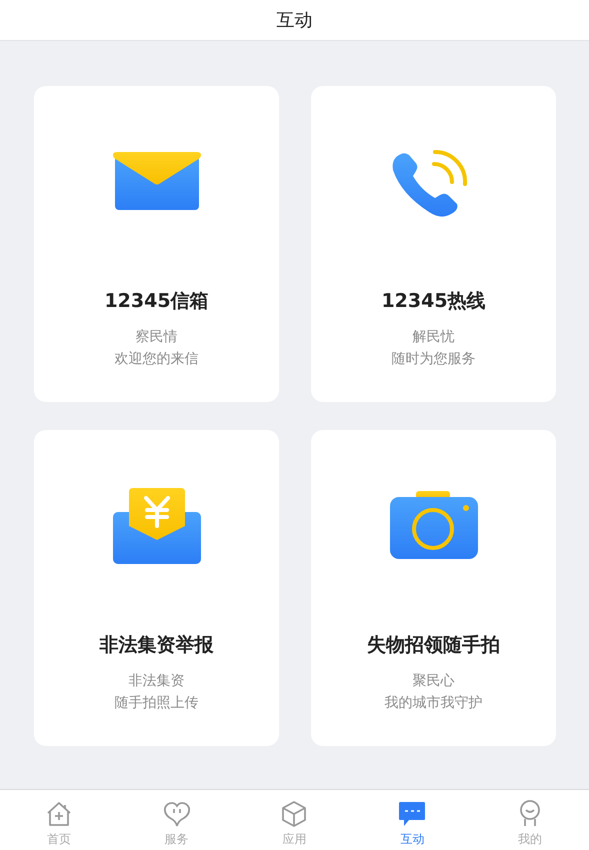  What do you see at coordinates (157, 645) in the screenshot?
I see `card-title: 非法集资举报` at bounding box center [157, 645].